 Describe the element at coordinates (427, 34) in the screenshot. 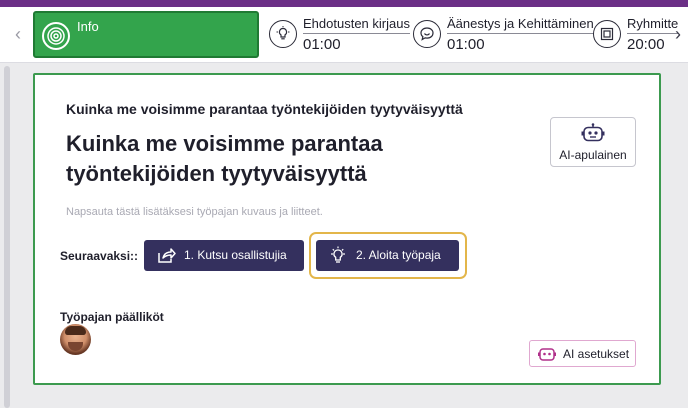

I see `chat-bubble-icon` at that location.